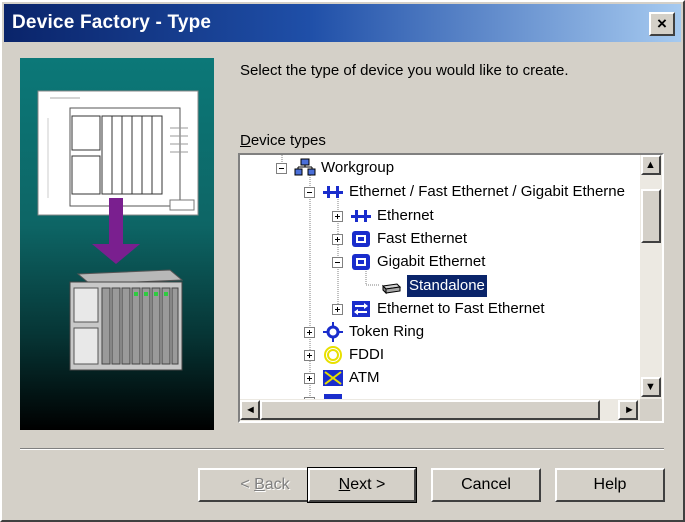 The width and height of the screenshot is (685, 522). What do you see at coordinates (364, 377) in the screenshot?
I see `tree-item-label: ATM` at bounding box center [364, 377].